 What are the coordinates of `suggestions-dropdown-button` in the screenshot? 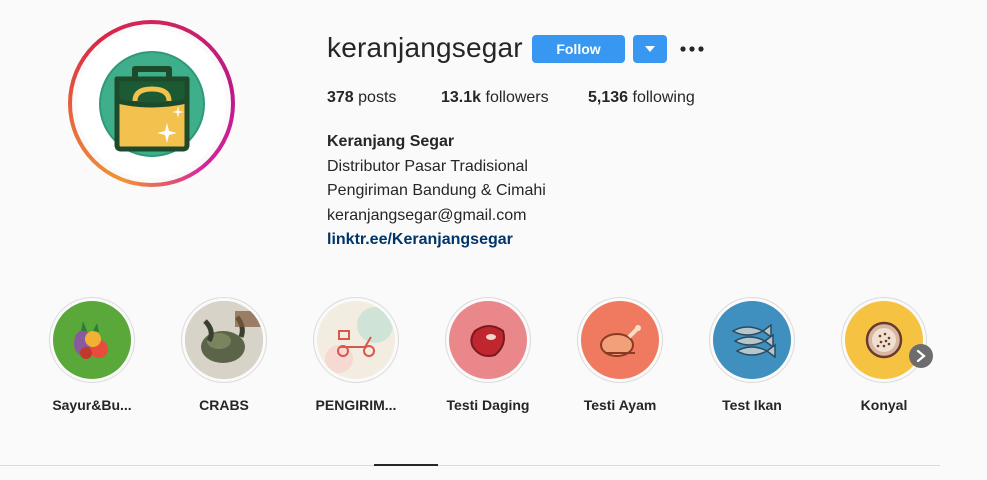 It's located at (650, 49).